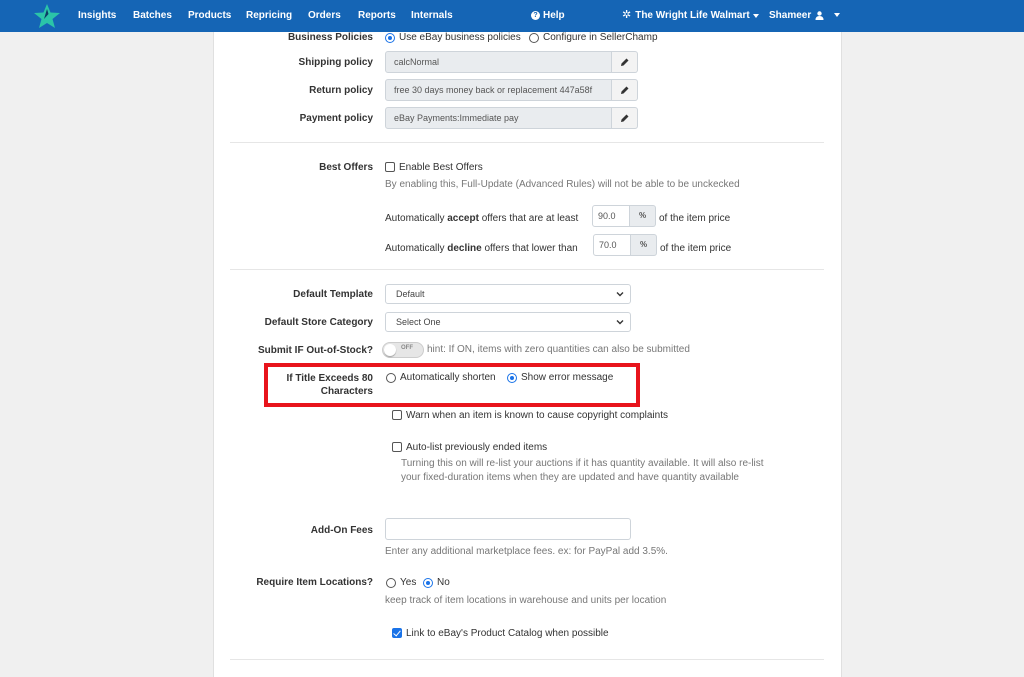  I want to click on accept-suffix: of the item price, so click(695, 218).